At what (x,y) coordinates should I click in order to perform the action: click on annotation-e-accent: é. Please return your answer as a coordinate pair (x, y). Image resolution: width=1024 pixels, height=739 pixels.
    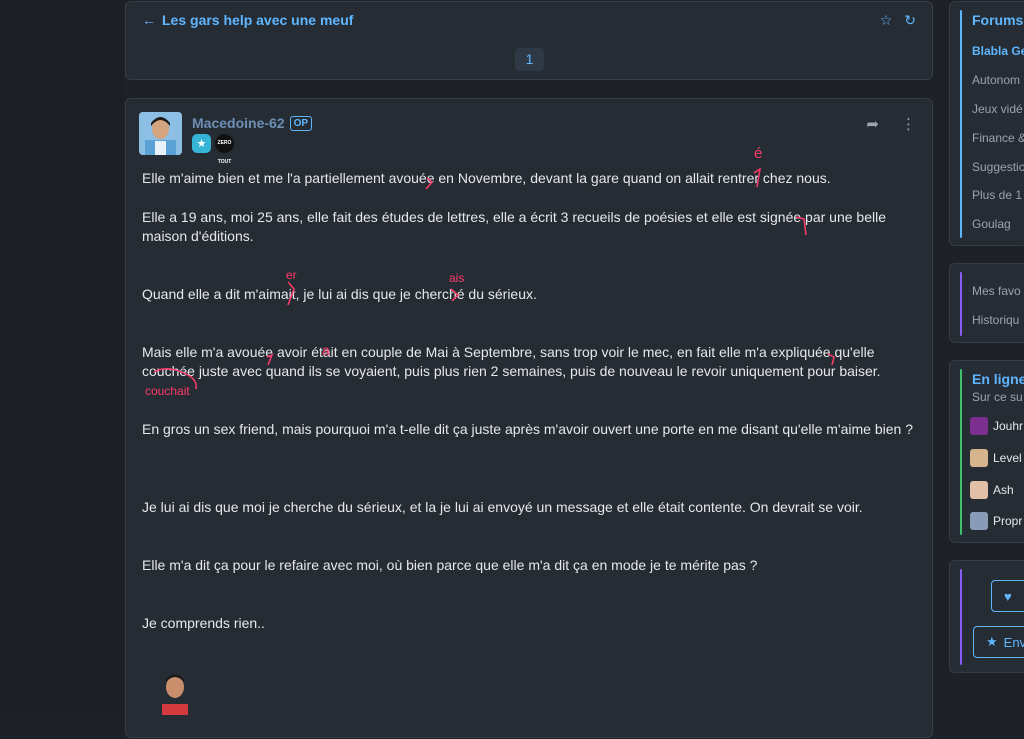
    Looking at the image, I should click on (758, 153).